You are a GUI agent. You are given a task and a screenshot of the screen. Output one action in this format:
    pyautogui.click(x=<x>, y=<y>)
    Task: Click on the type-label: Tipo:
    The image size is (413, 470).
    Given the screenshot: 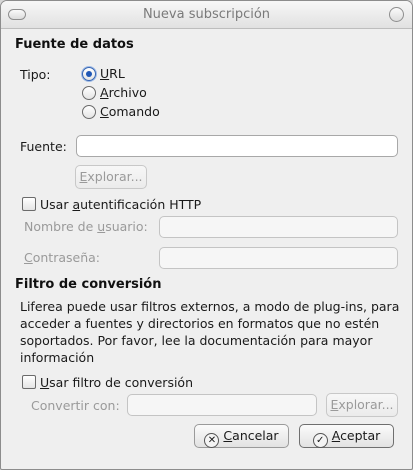 What is the action you would take?
    pyautogui.click(x=35, y=74)
    